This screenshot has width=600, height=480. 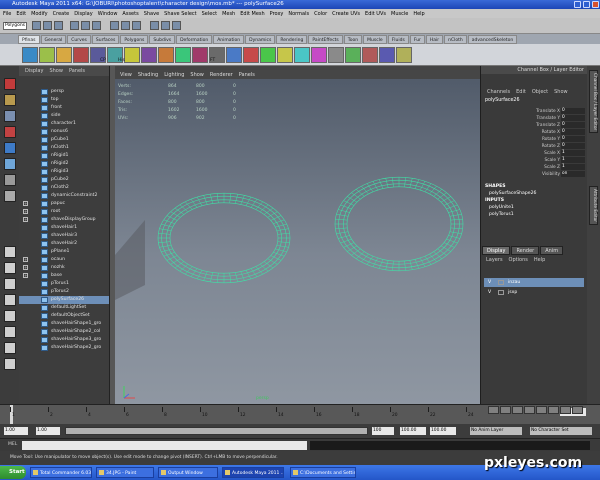 What do you see at coordinates (561, 431) in the screenshot?
I see `character-set-select: No Character Set` at bounding box center [561, 431].